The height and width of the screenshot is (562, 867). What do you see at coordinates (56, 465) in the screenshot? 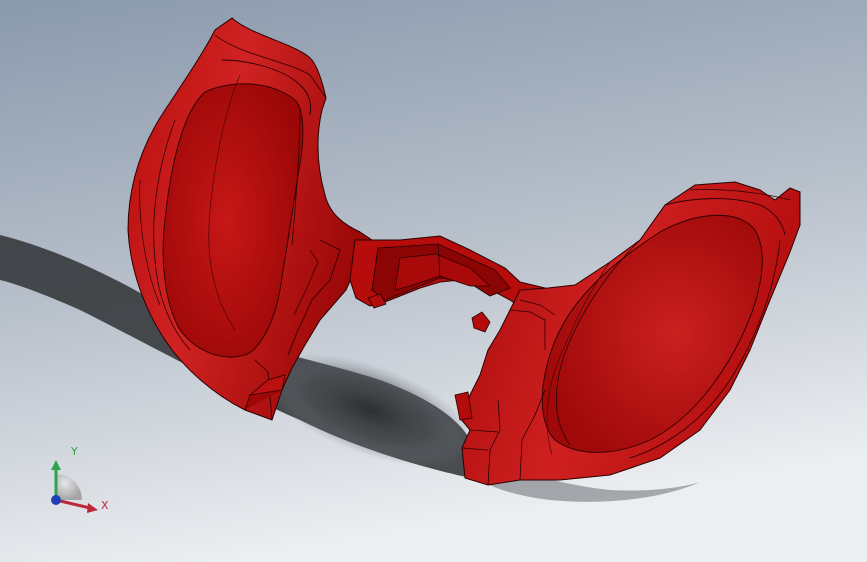
I see `y-axis-arrowhead-icon` at bounding box center [56, 465].